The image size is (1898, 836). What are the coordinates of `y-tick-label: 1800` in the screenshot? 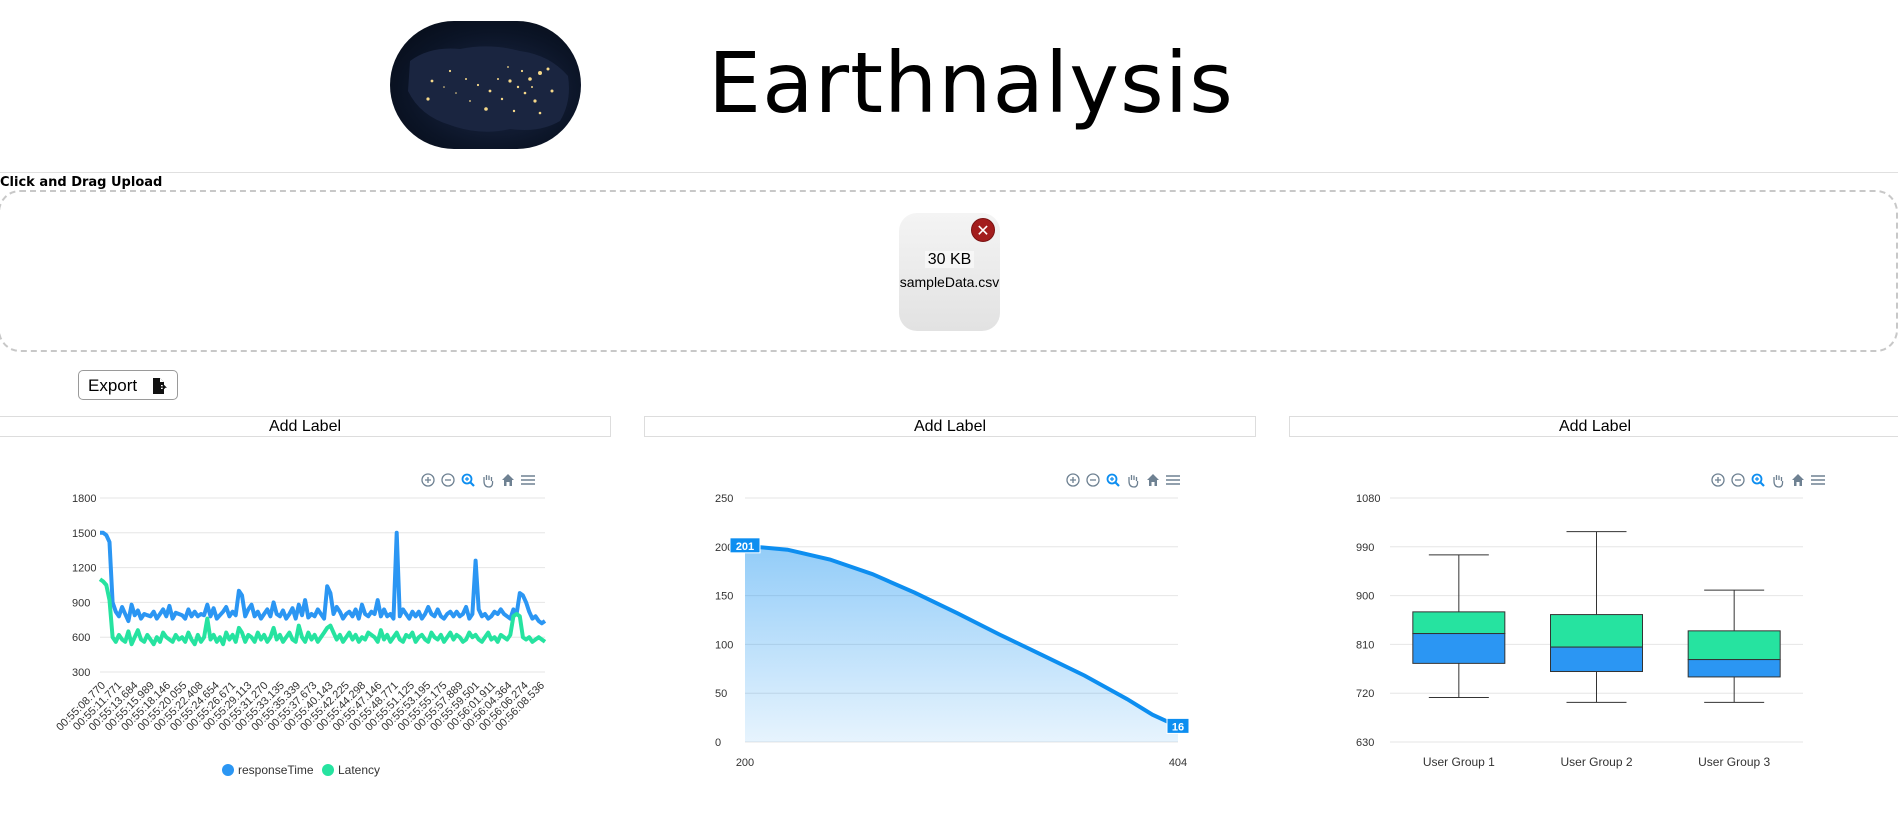 It's located at (84, 499).